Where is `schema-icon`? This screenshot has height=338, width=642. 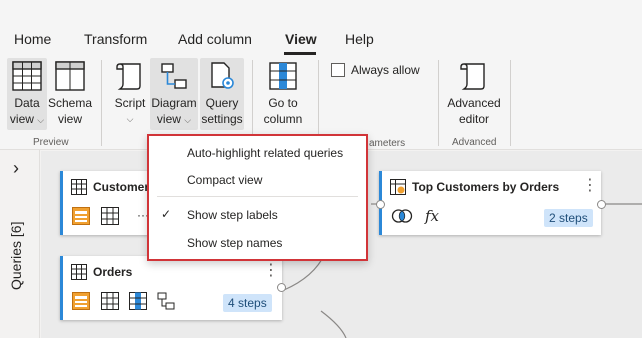 schema-icon is located at coordinates (70, 76).